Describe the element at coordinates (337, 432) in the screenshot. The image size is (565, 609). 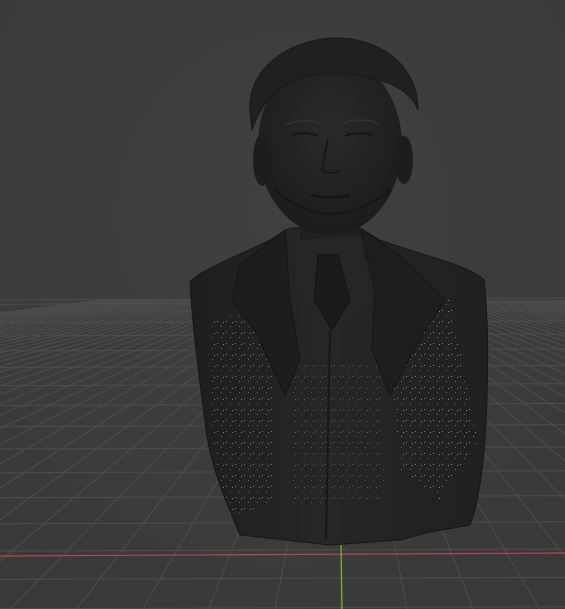
I see `bust-speckle-center` at that location.